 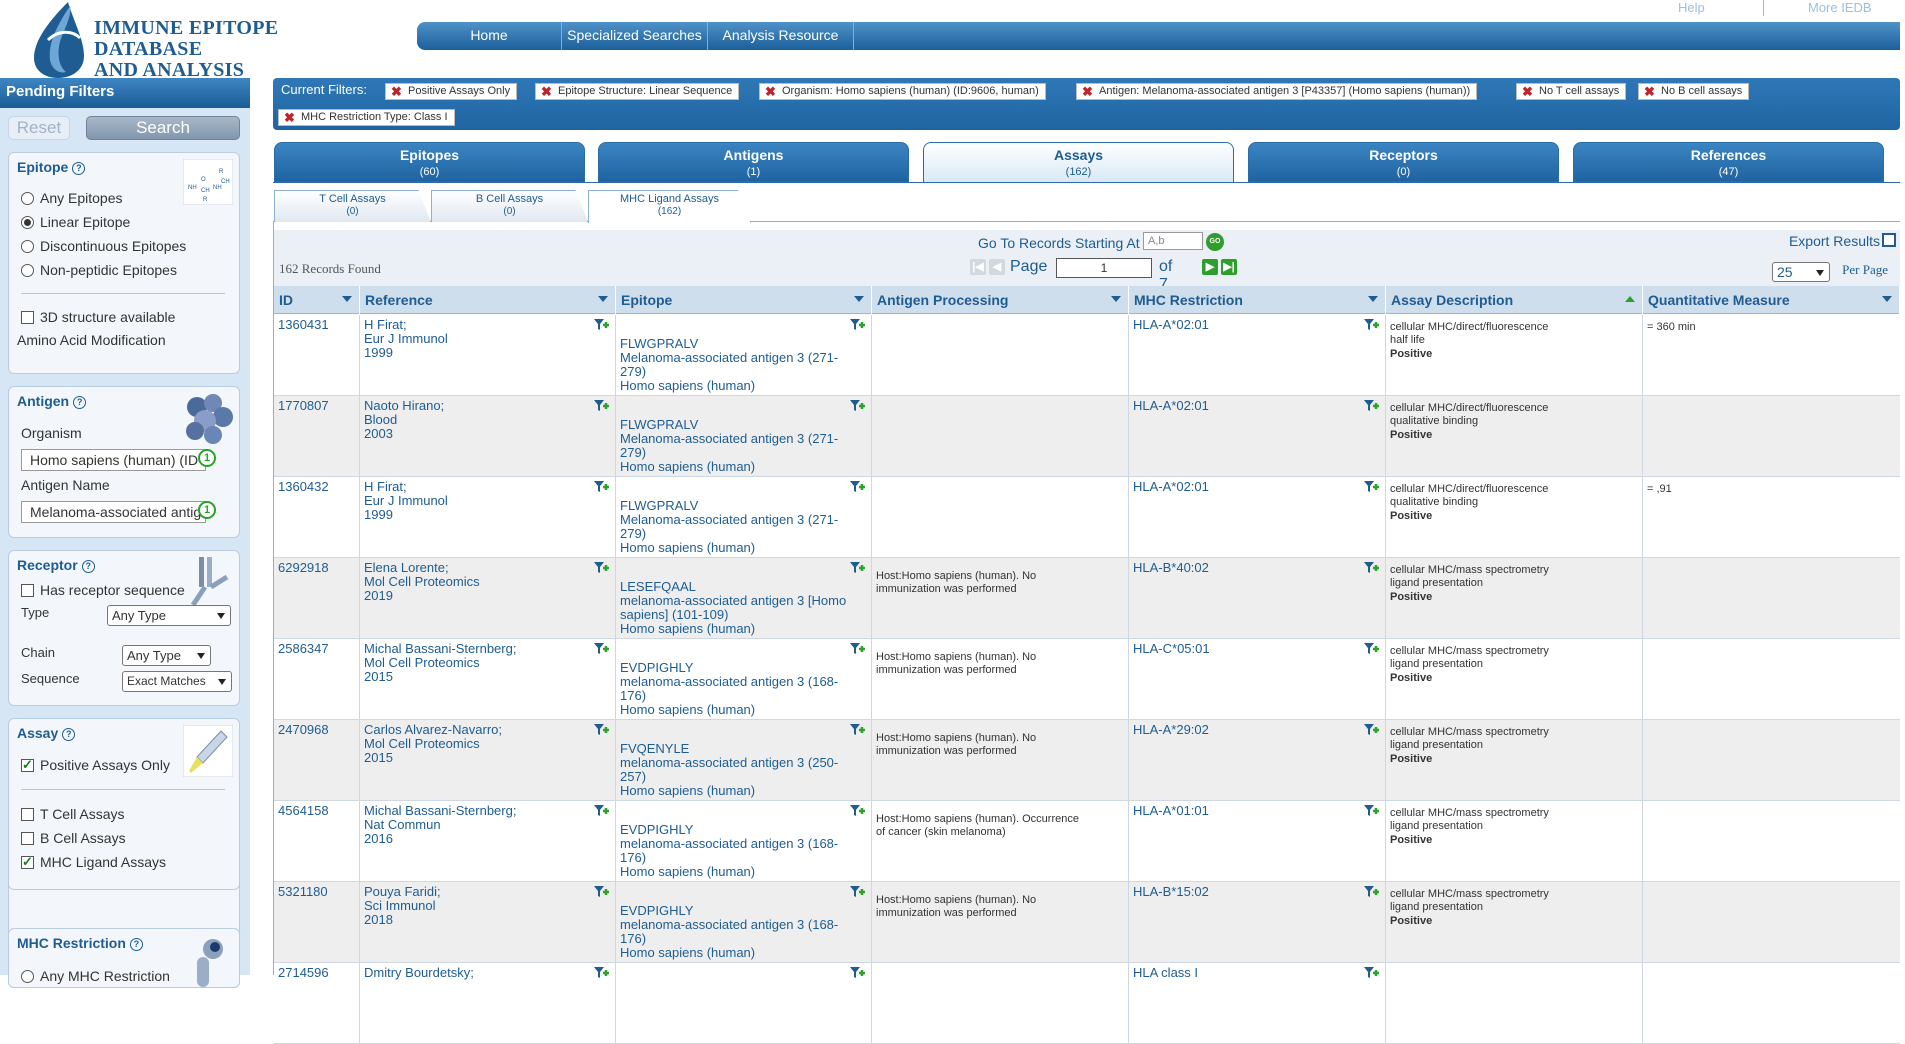 I want to click on mhc-ligand-assays-option: MHC Ligand Assays, so click(x=93, y=862).